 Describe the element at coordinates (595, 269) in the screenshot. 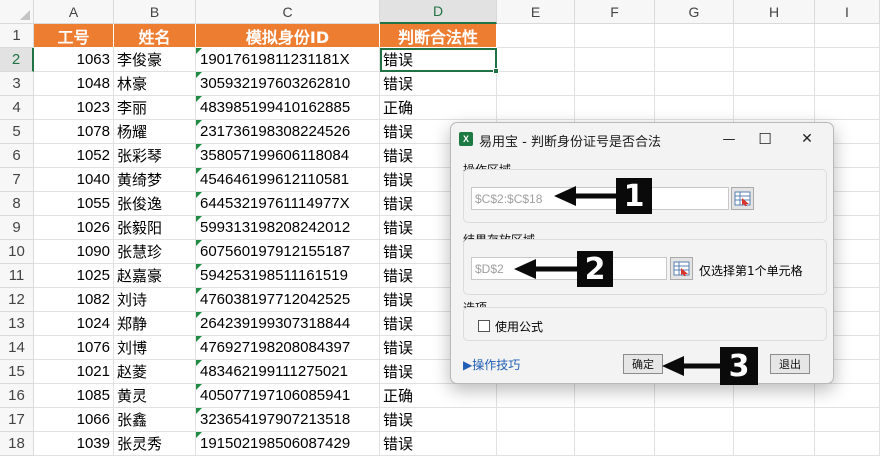

I see `callout-badge-2: 2` at that location.